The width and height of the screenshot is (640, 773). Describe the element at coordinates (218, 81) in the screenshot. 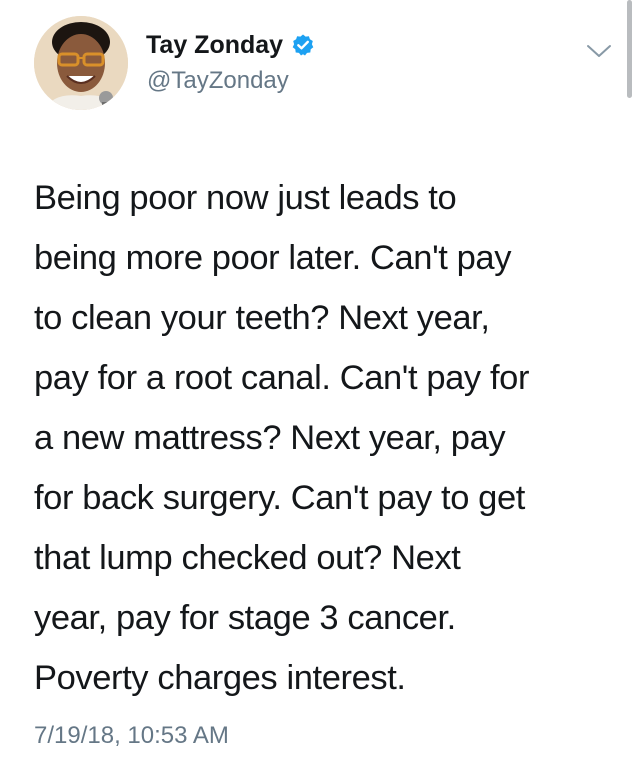

I see `user-handle: @TayZonday` at that location.